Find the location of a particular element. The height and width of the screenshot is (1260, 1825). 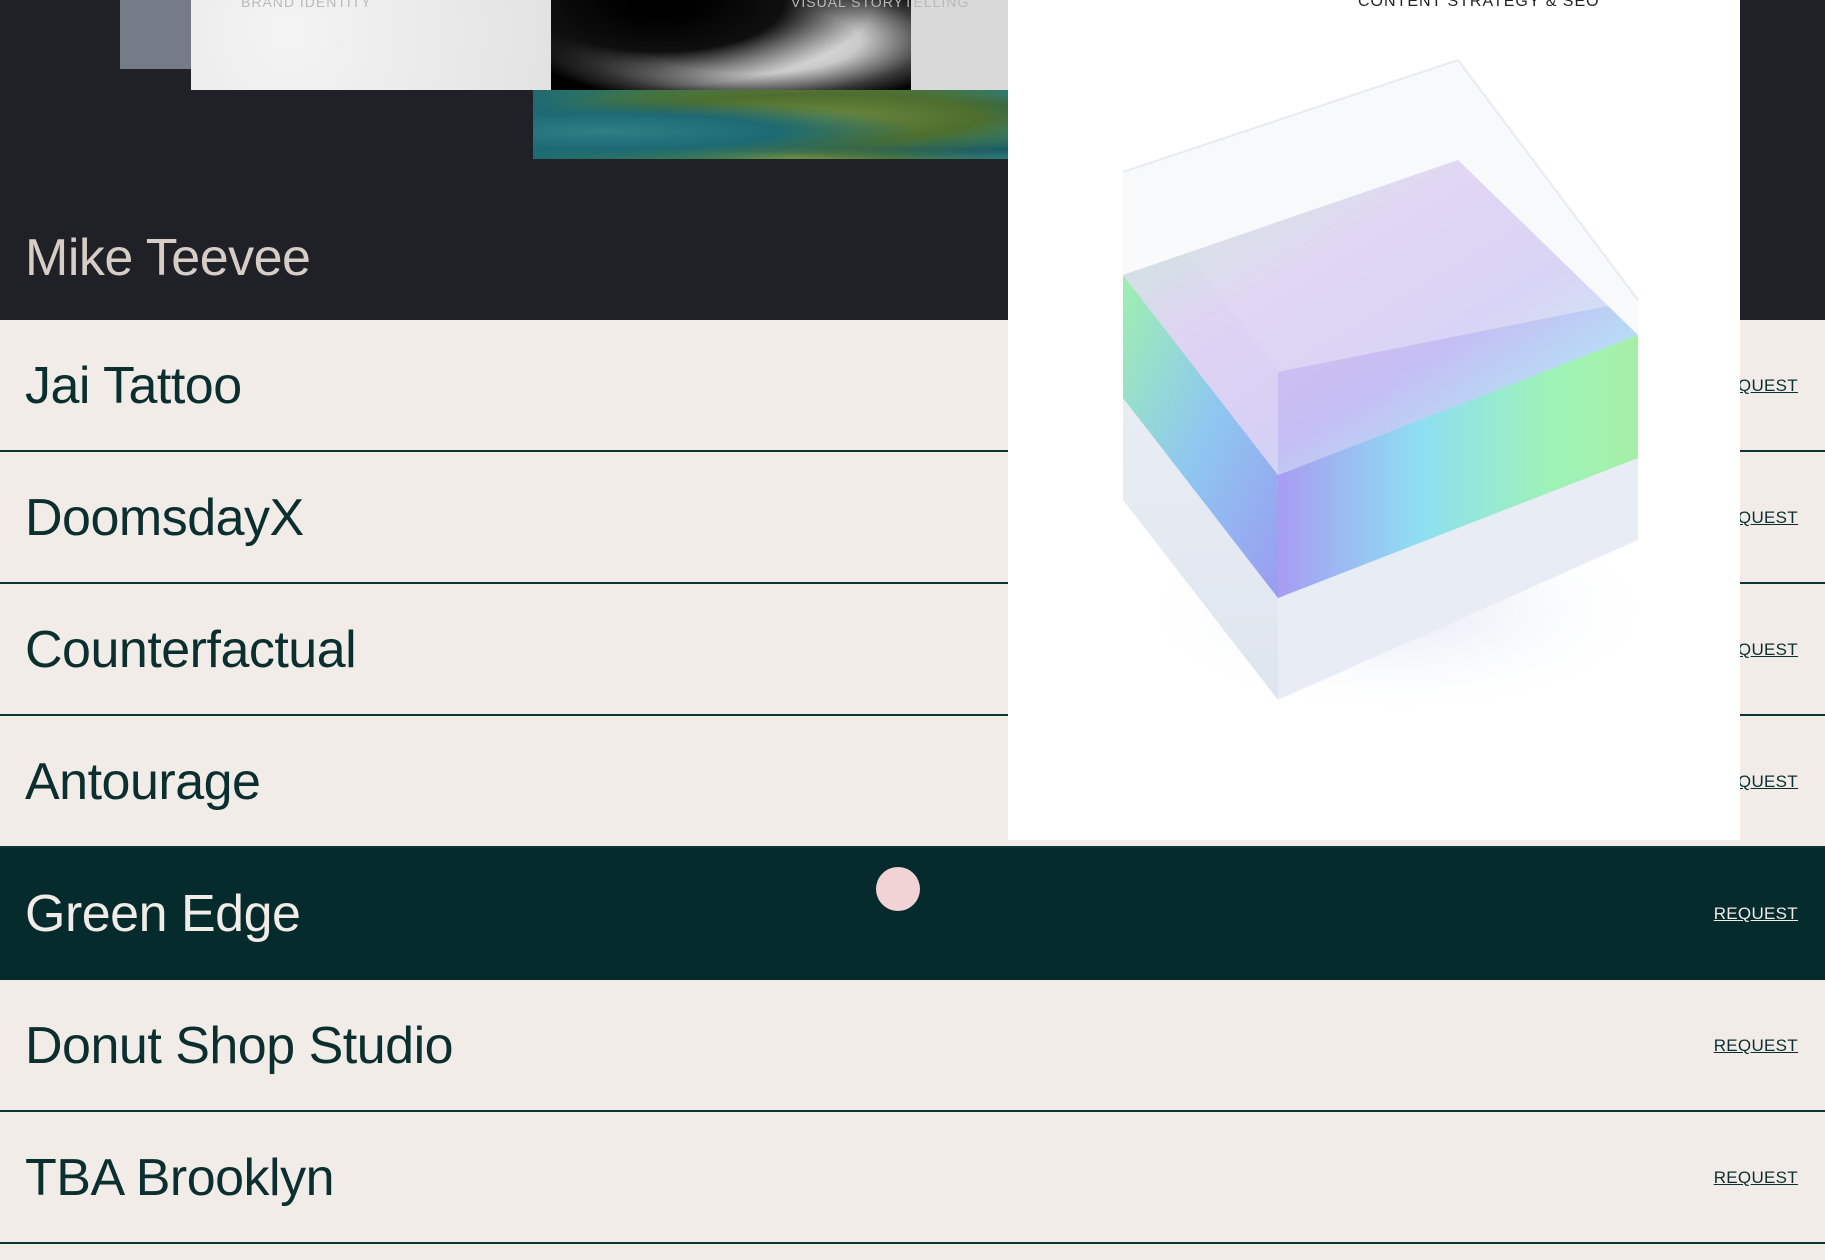

caption-brand-identity: BRAND IDENTITY is located at coordinates (306, 5).